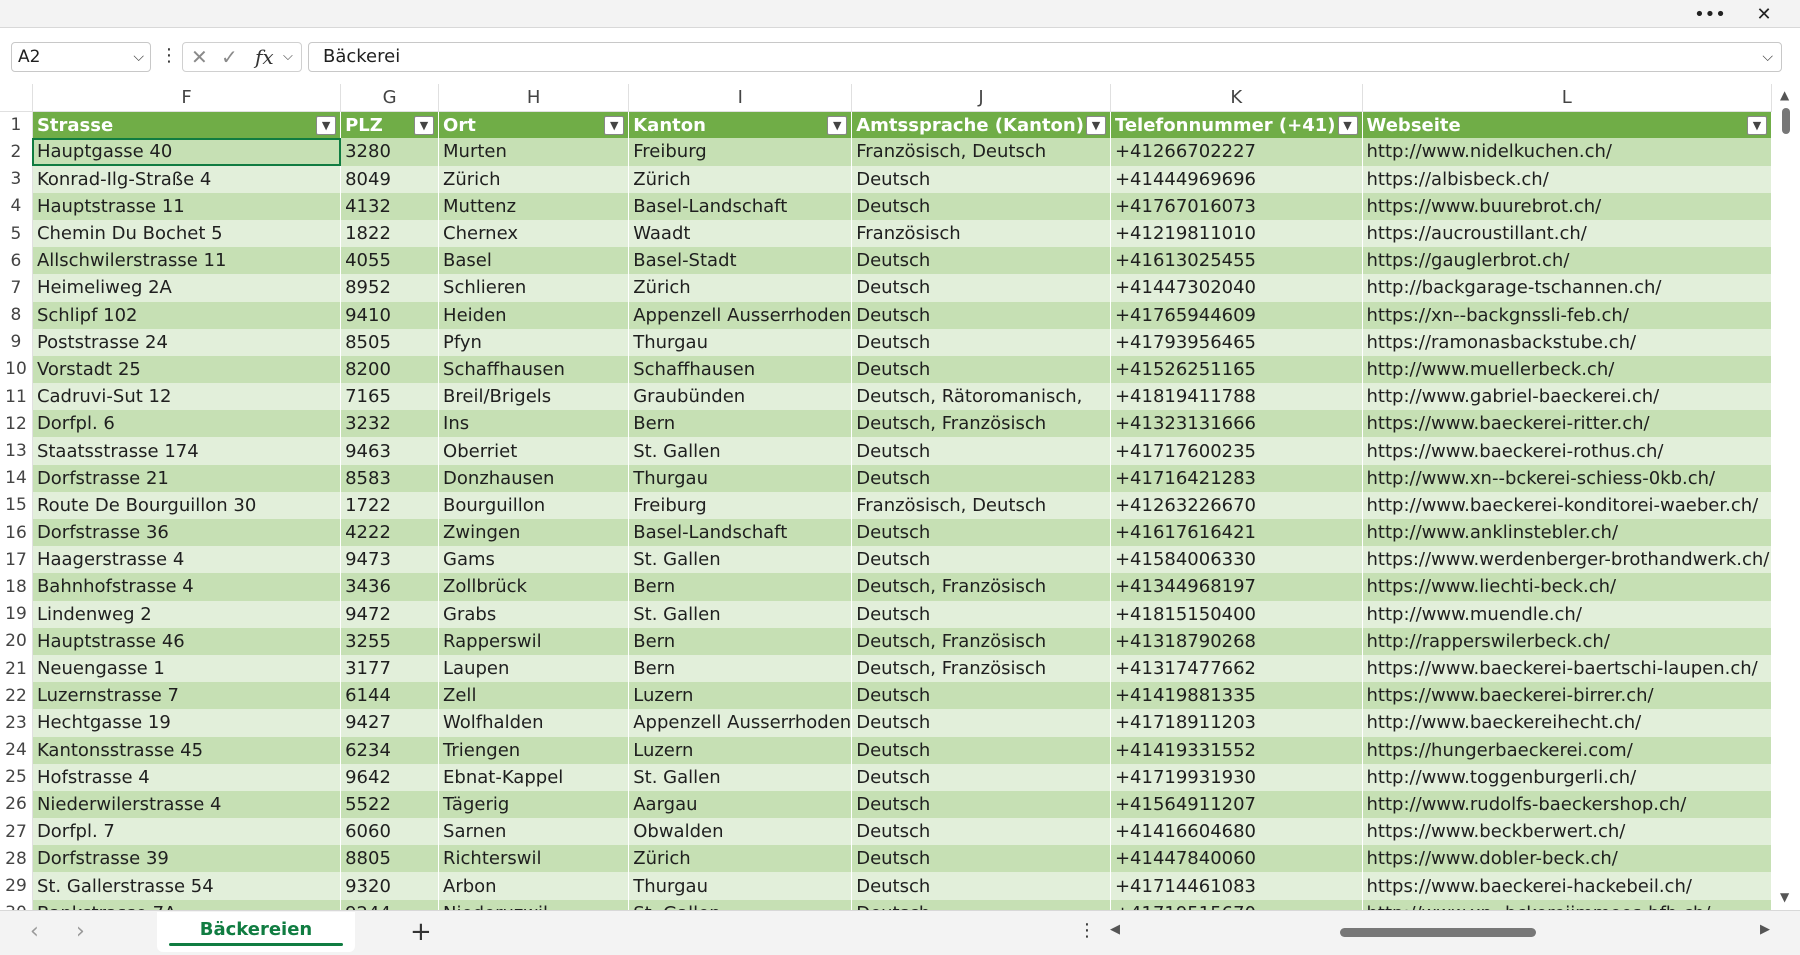 This screenshot has height=955, width=1800. Describe the element at coordinates (1567, 315) in the screenshot. I see `table-cell: https://xn--backgnssli-feb.ch/` at that location.